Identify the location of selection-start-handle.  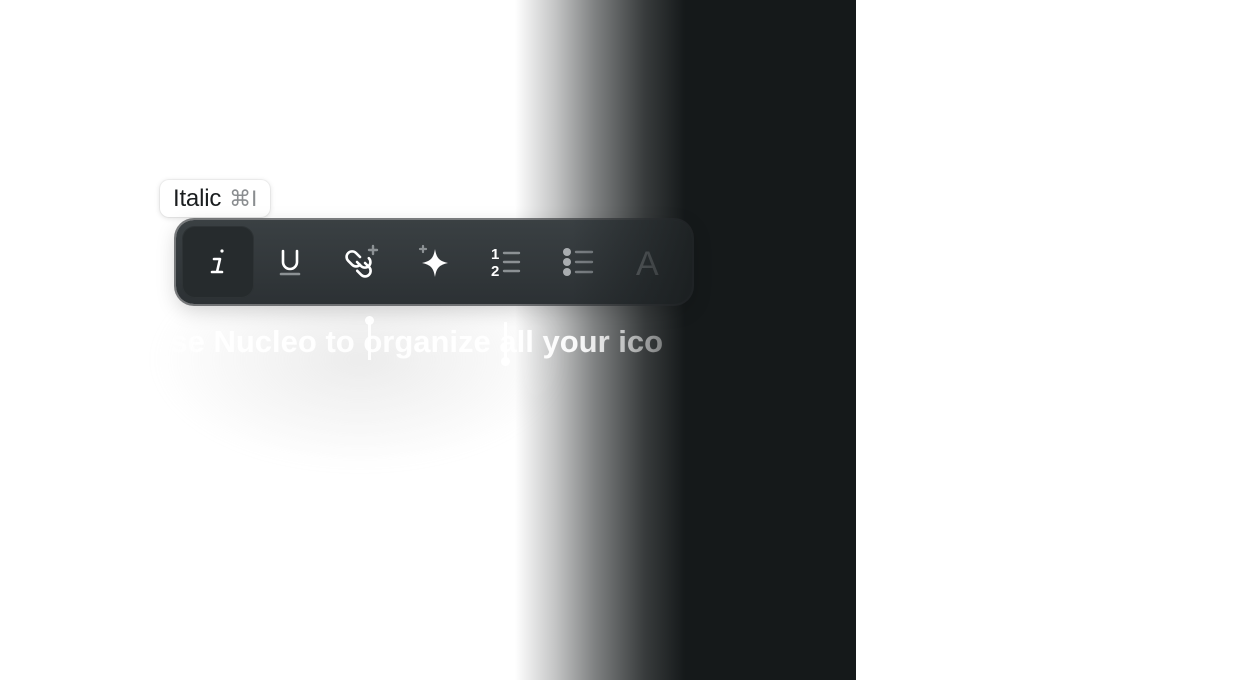
(369, 338).